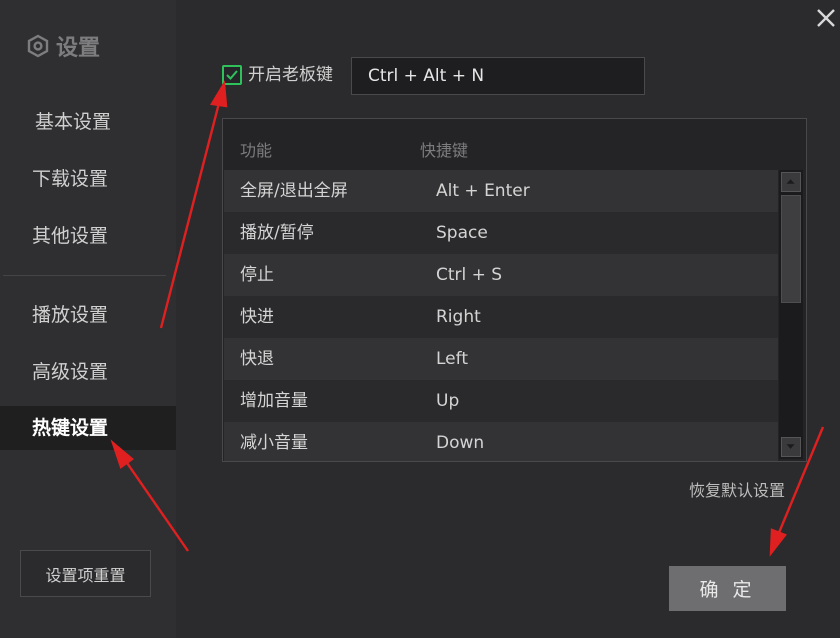 The width and height of the screenshot is (840, 638). Describe the element at coordinates (501, 233) in the screenshot. I see `table-row: 播放/暂停 Space` at that location.